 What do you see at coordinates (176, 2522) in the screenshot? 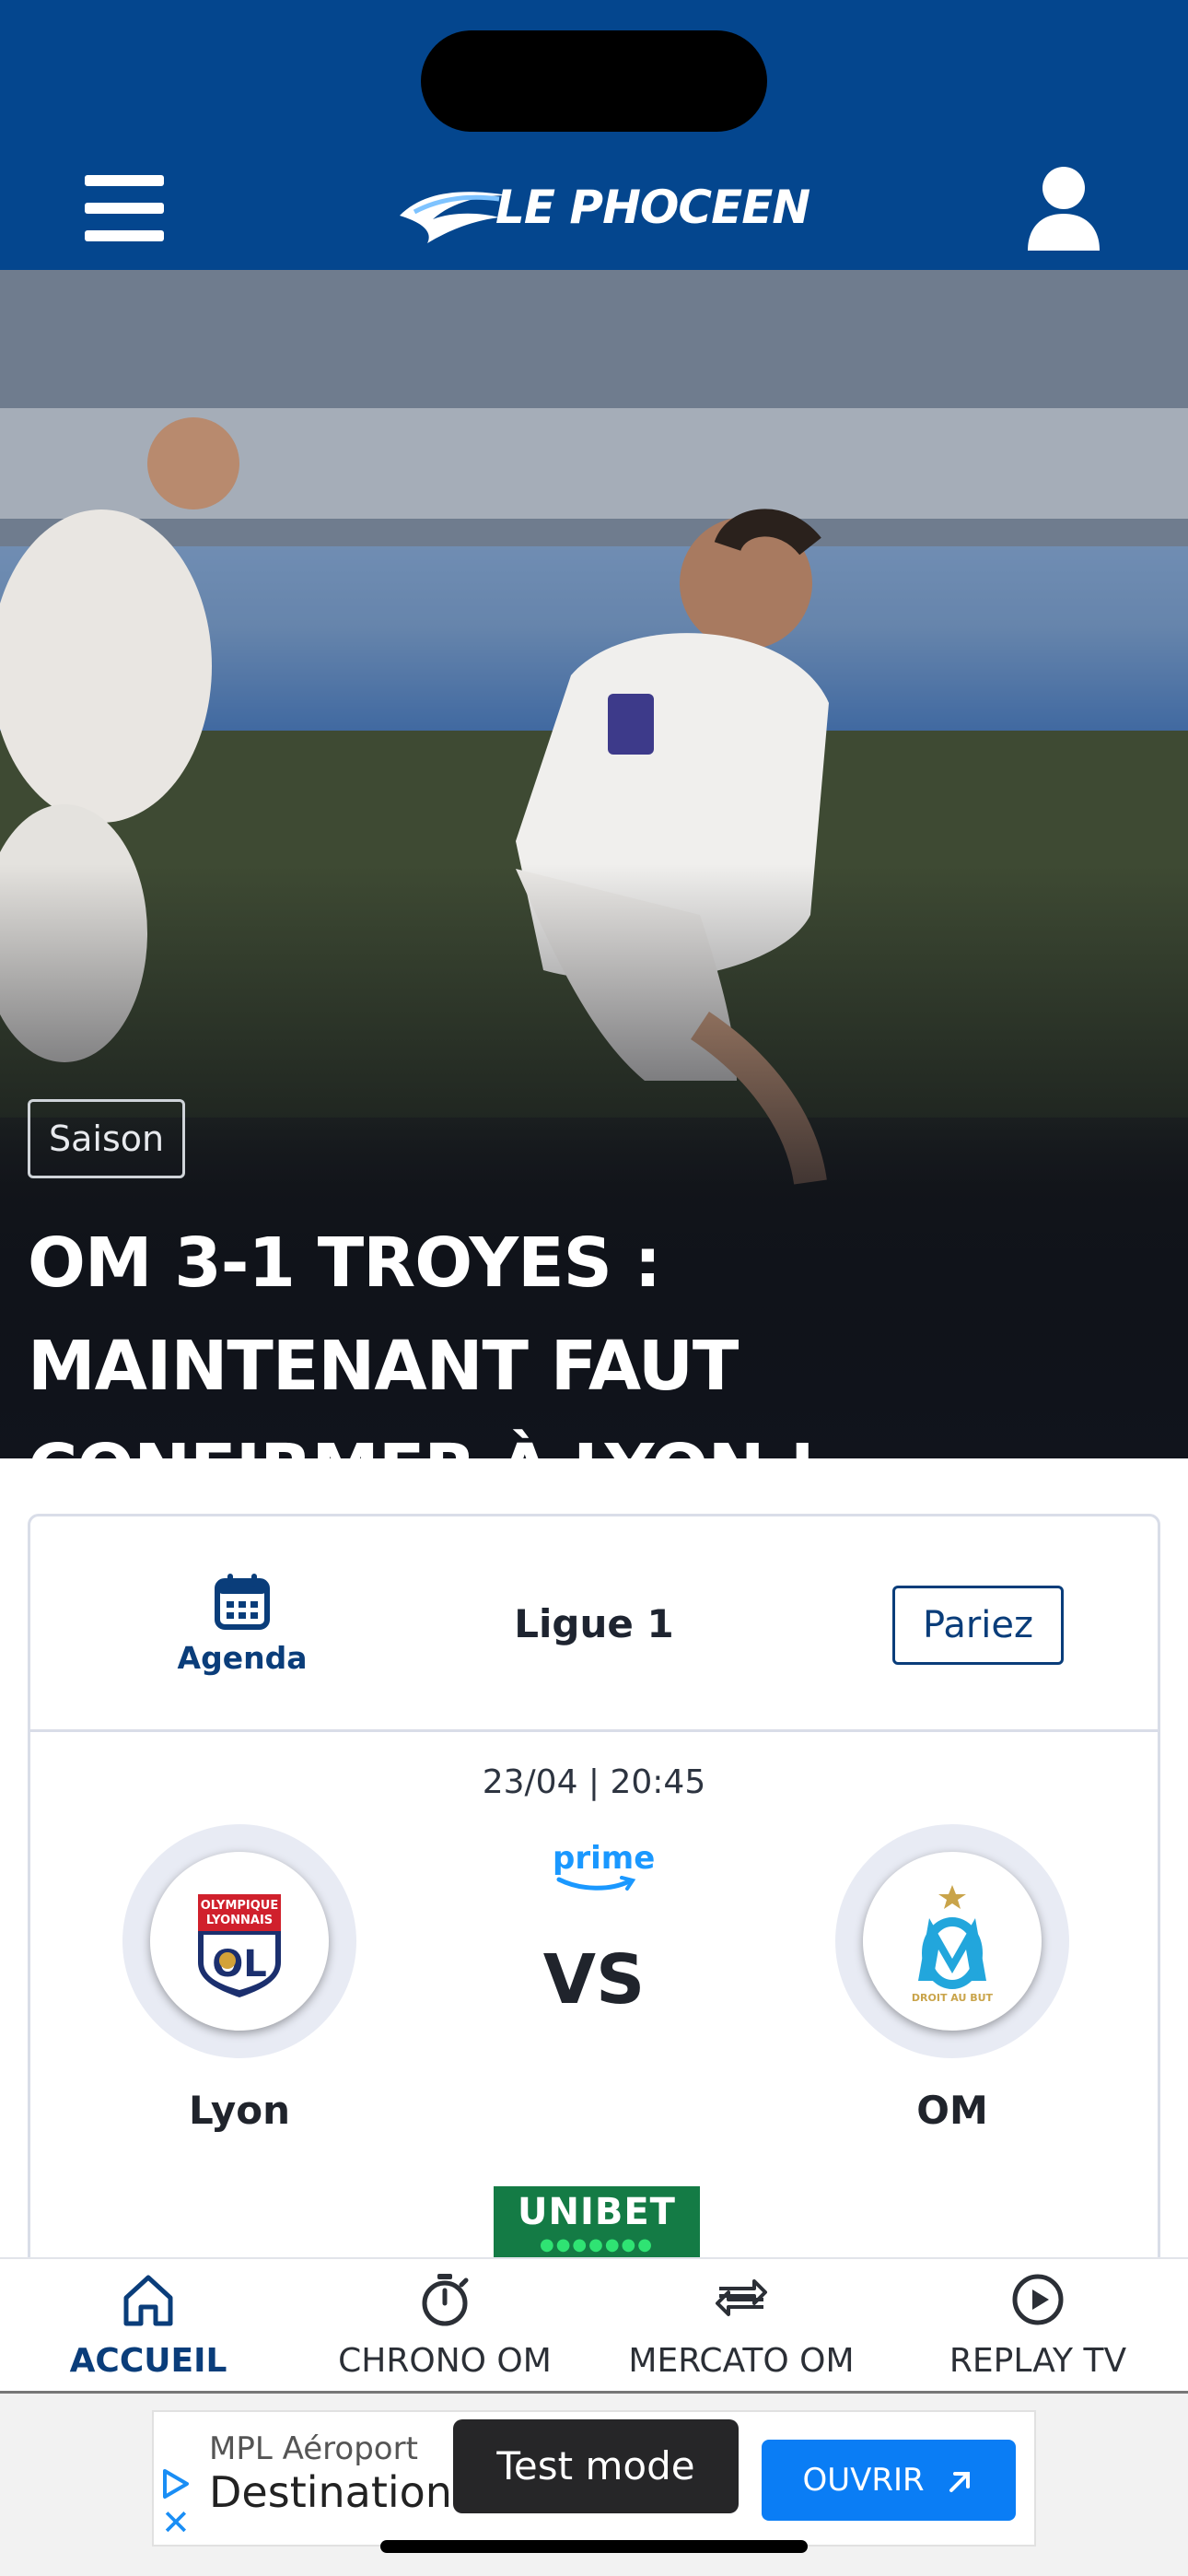
I see `ad-close-icon: ✕` at bounding box center [176, 2522].